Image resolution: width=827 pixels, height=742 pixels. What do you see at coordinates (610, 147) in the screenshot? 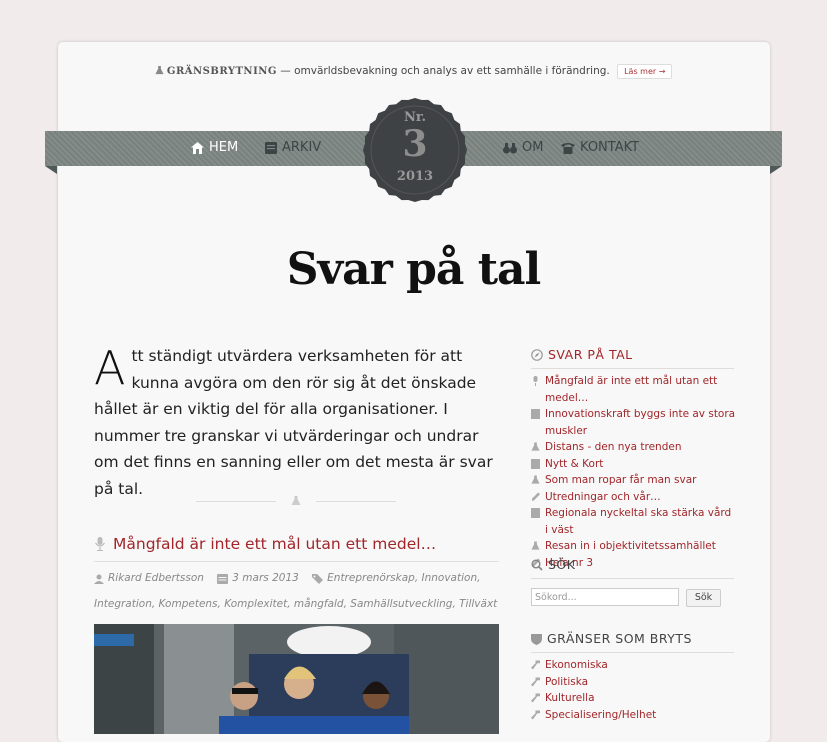
I see `nav-label: KONTAKT` at bounding box center [610, 147].